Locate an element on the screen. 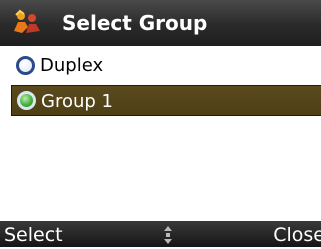 The width and height of the screenshot is (321, 249). list-item-label: Group 1 is located at coordinates (77, 101).